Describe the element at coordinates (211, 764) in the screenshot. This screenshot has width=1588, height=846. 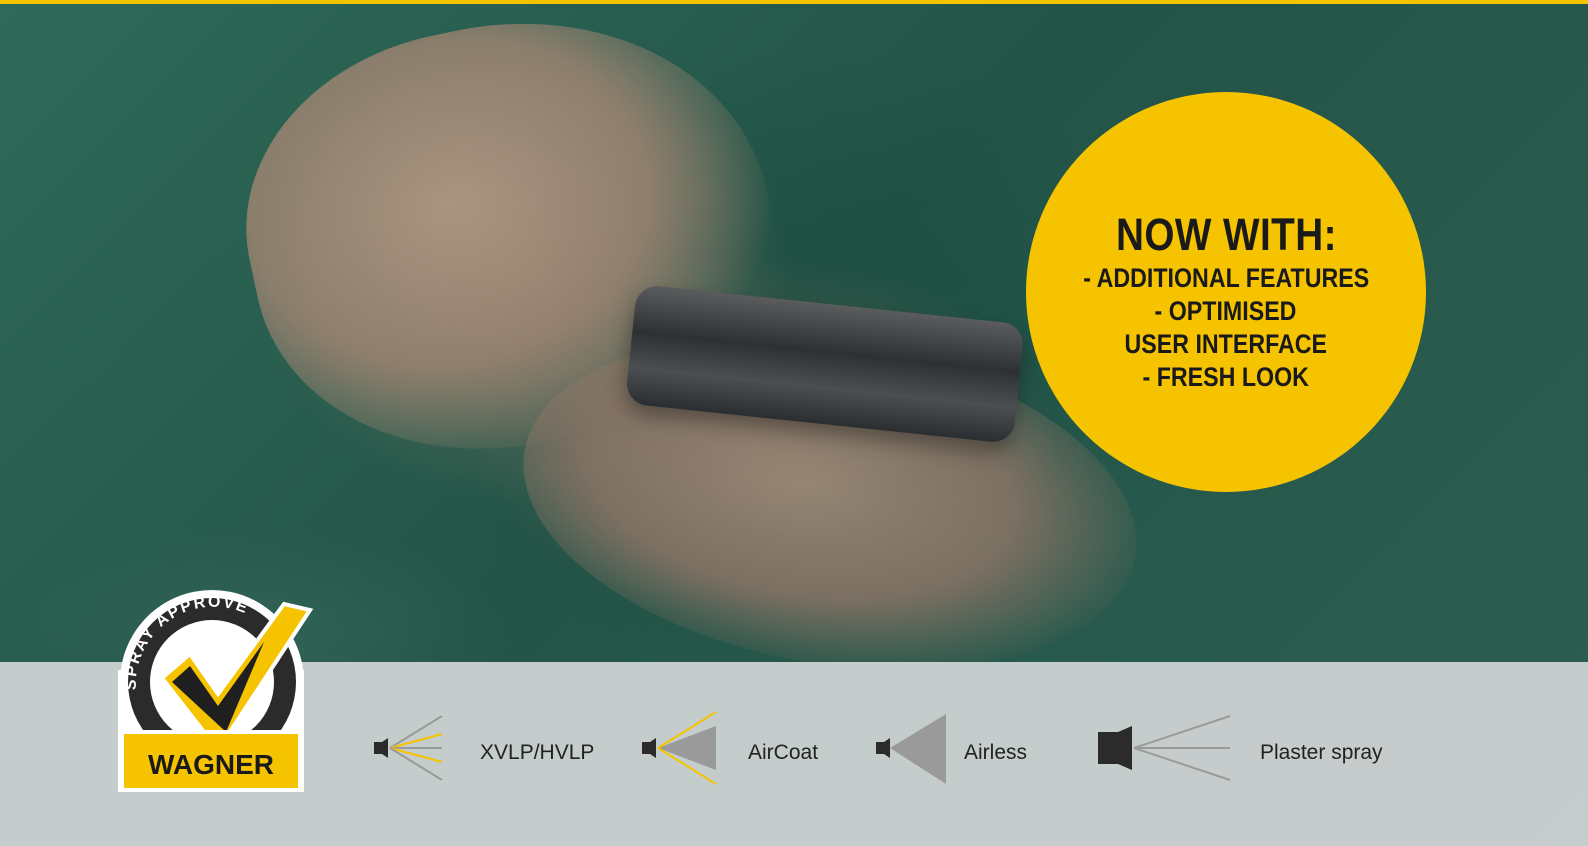
I see `logo-brand-text: WAGNER` at that location.